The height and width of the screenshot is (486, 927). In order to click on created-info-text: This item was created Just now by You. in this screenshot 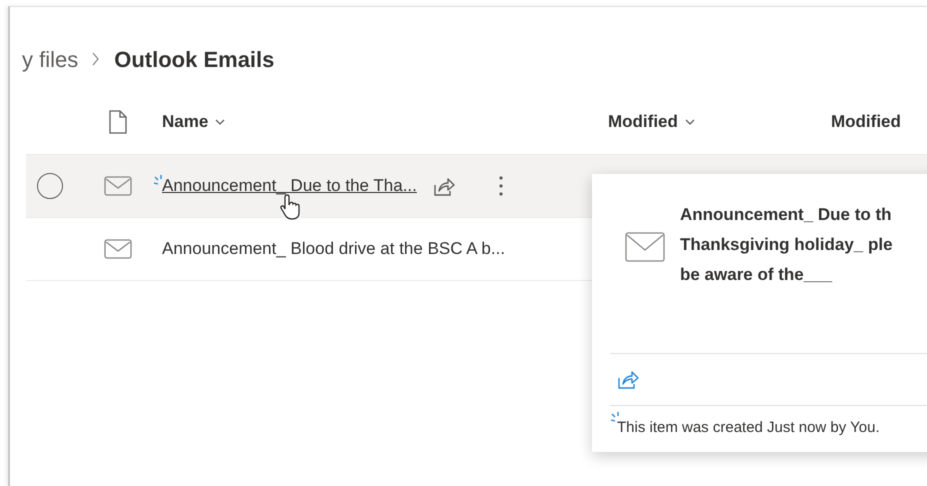, I will do `click(748, 428)`.